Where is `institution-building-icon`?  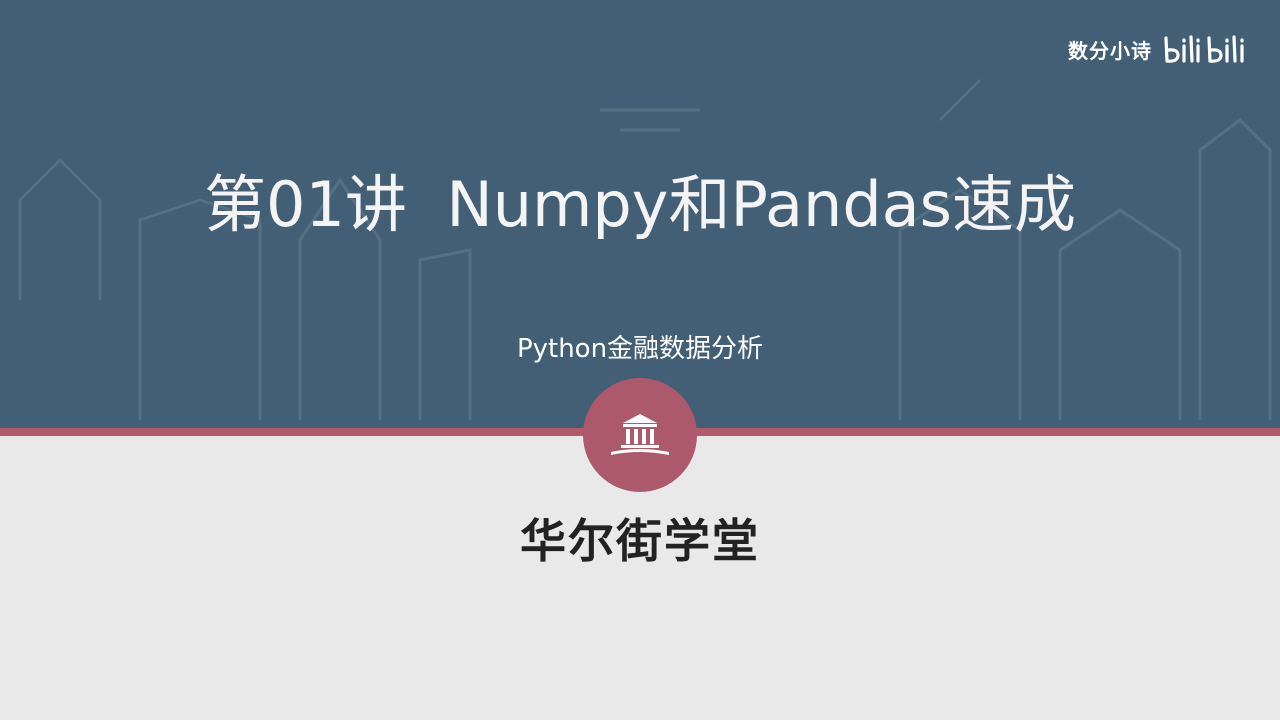 institution-building-icon is located at coordinates (640, 434).